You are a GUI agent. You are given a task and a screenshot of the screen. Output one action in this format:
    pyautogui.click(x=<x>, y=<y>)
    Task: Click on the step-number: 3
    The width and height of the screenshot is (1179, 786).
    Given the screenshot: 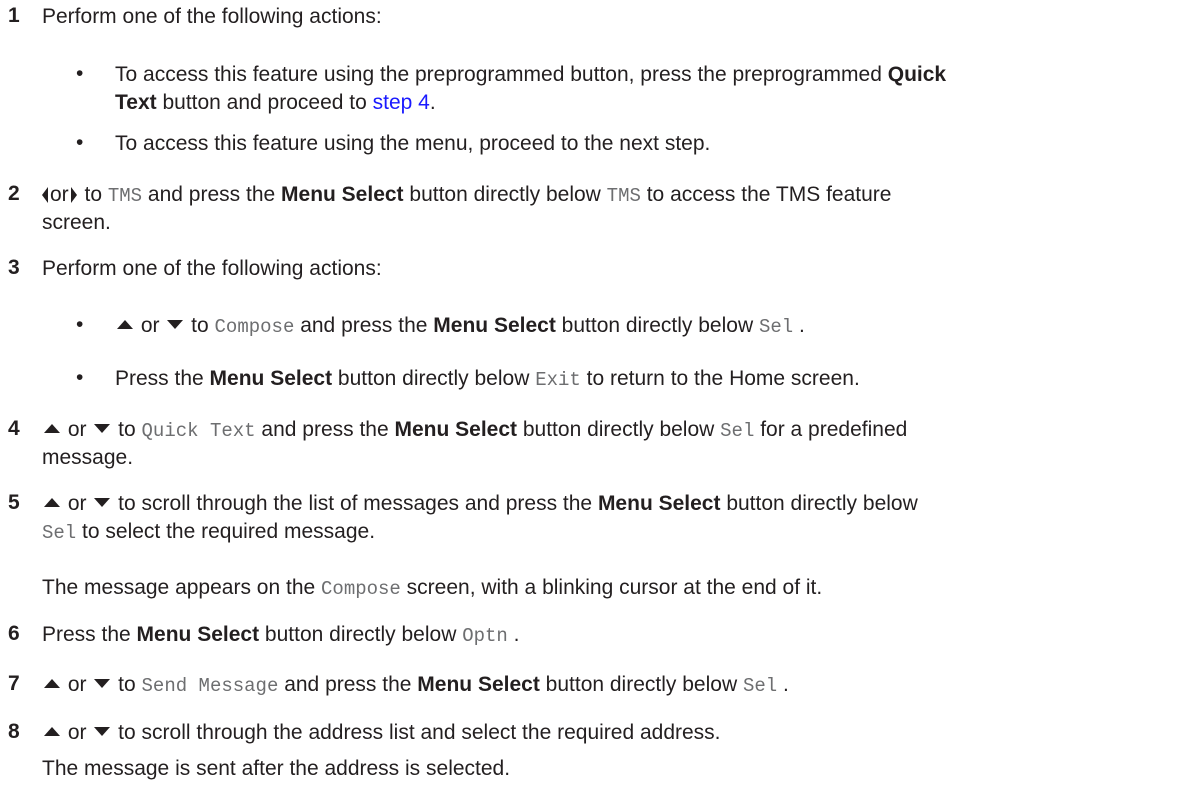 What is the action you would take?
    pyautogui.click(x=14, y=267)
    